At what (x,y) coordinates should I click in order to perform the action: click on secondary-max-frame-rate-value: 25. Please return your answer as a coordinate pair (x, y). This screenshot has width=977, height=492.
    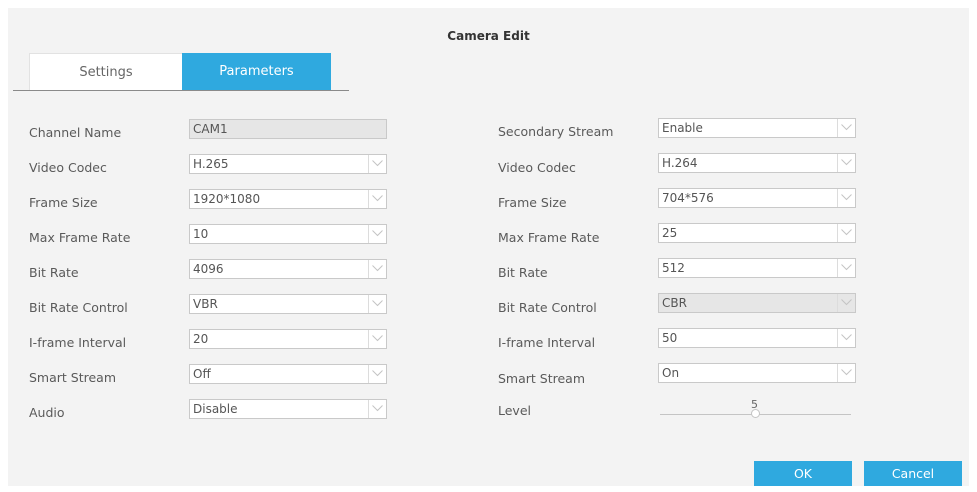
    Looking at the image, I should click on (670, 233).